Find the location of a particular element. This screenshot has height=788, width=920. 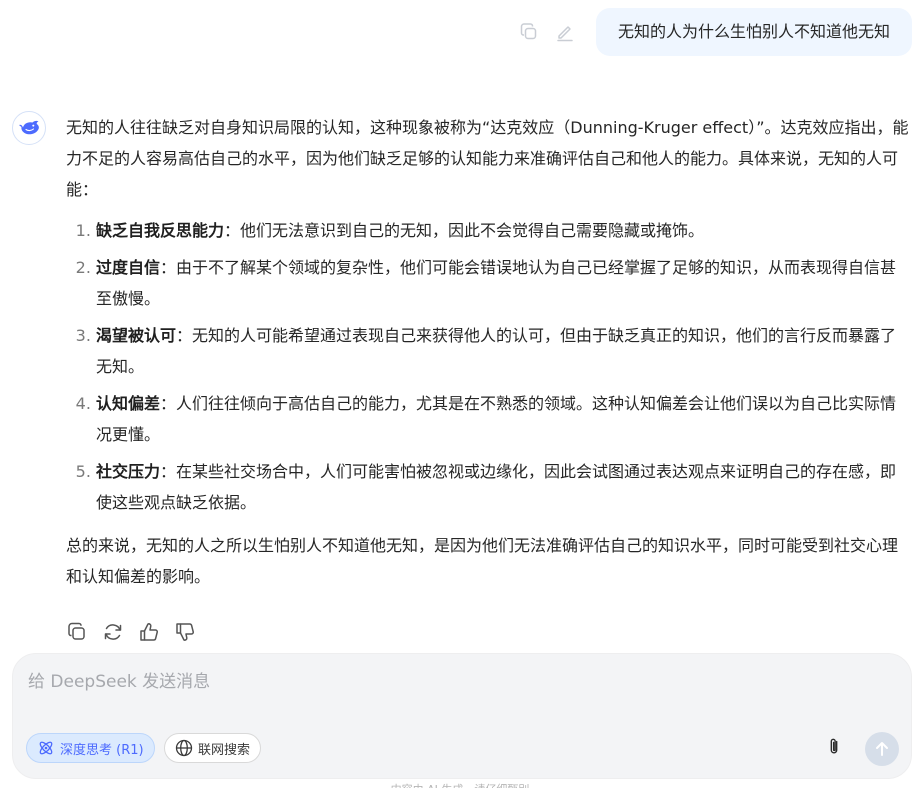

arrow-up-icon is located at coordinates (882, 749).